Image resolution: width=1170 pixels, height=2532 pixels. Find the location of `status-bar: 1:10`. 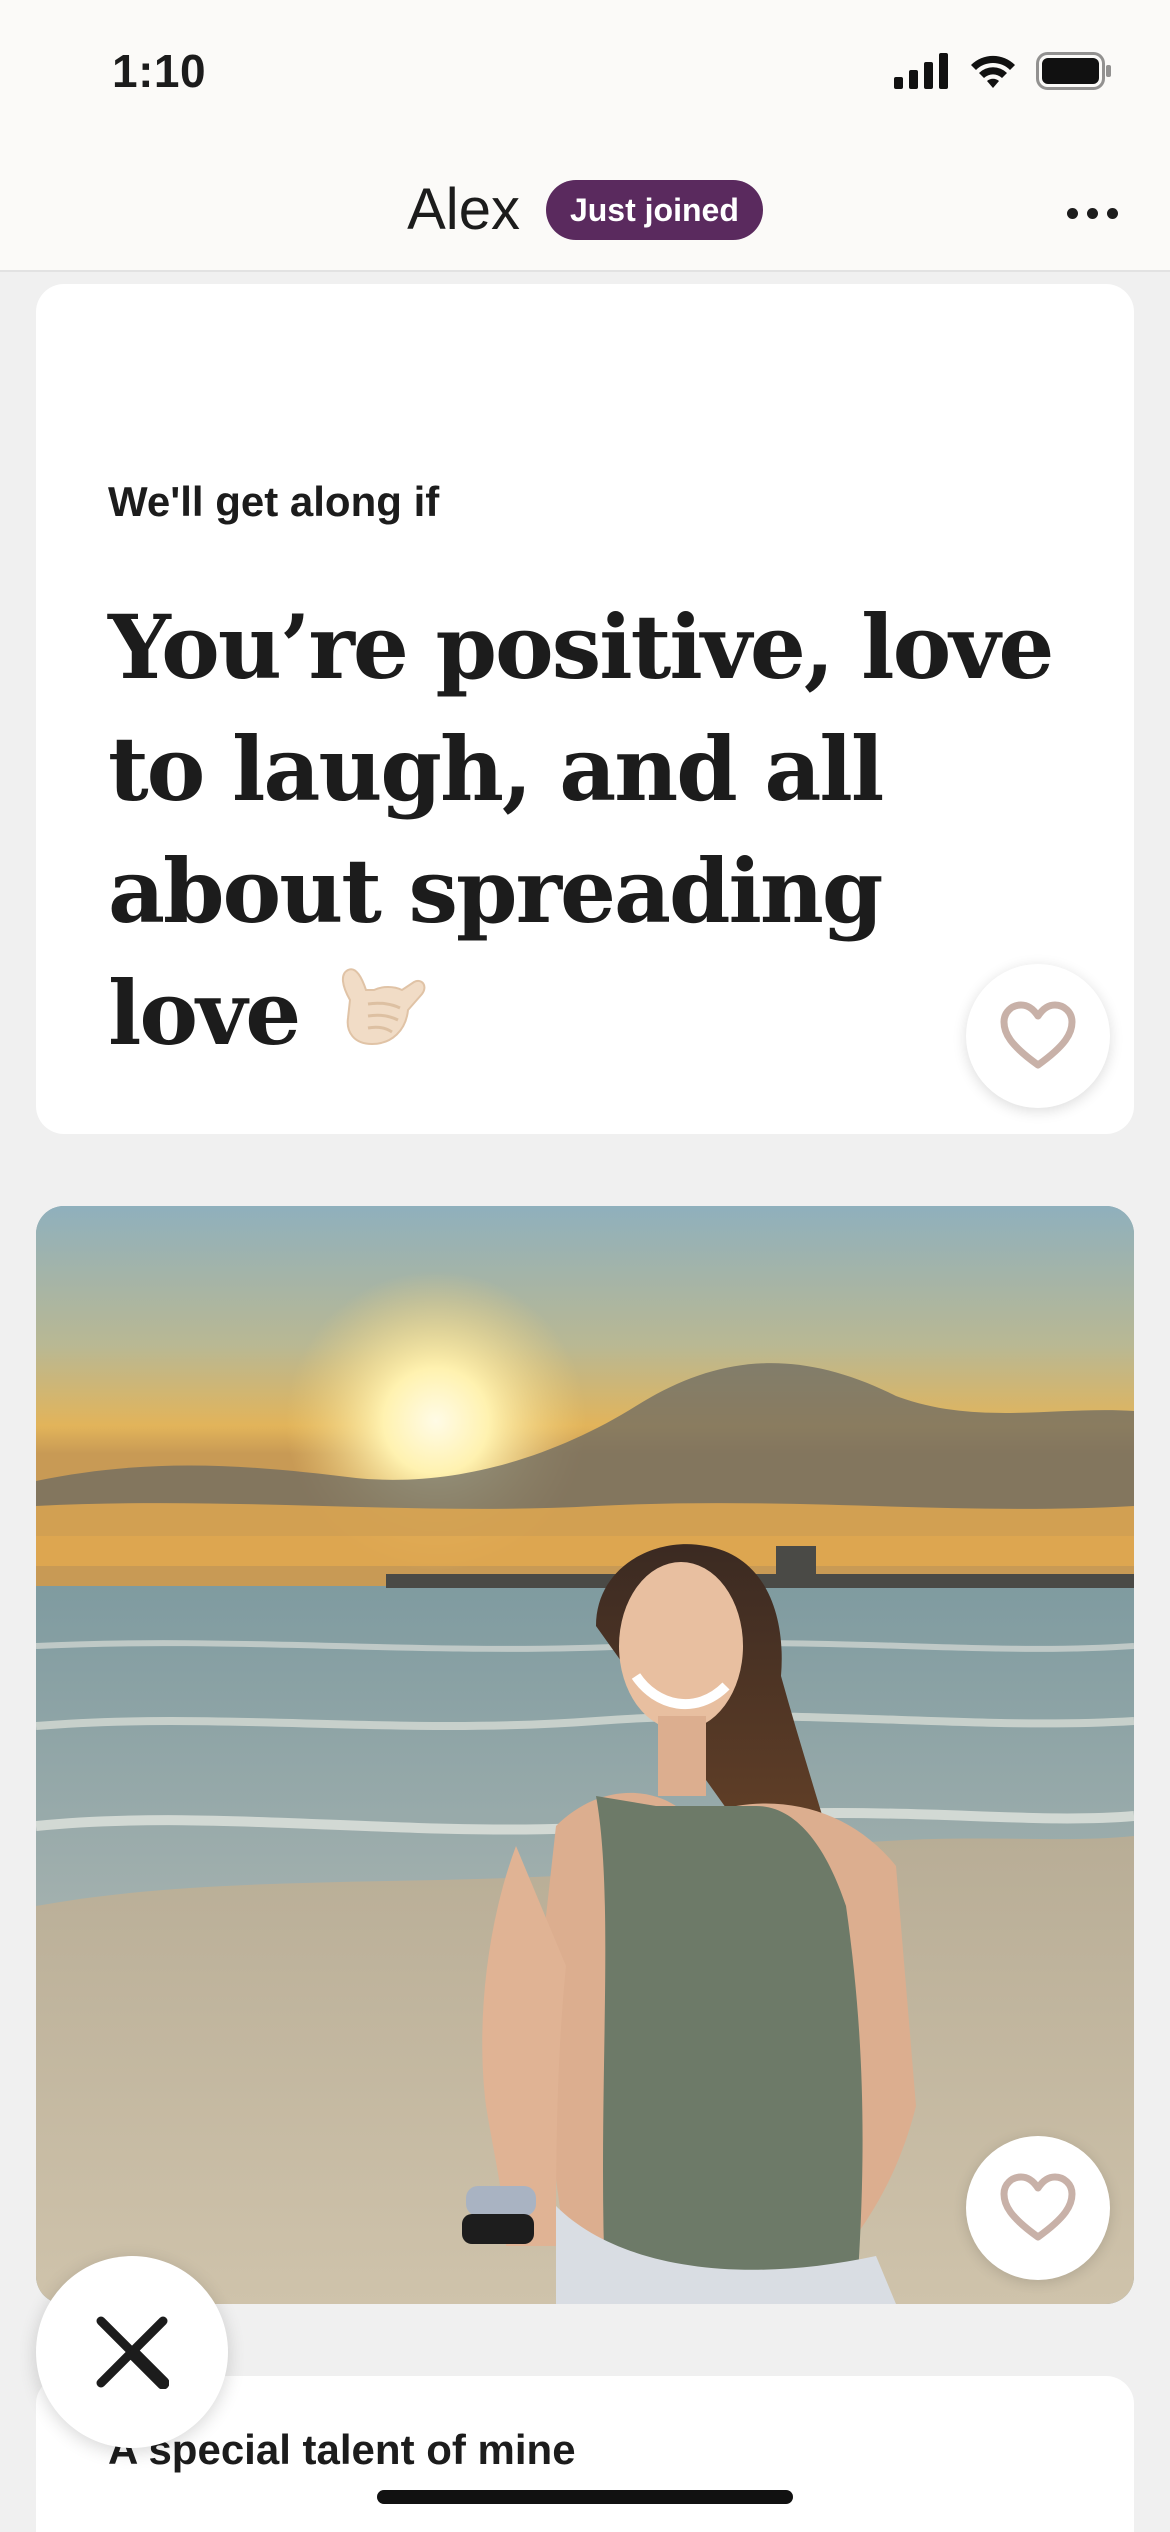

status-bar: 1:10 is located at coordinates (585, 75).